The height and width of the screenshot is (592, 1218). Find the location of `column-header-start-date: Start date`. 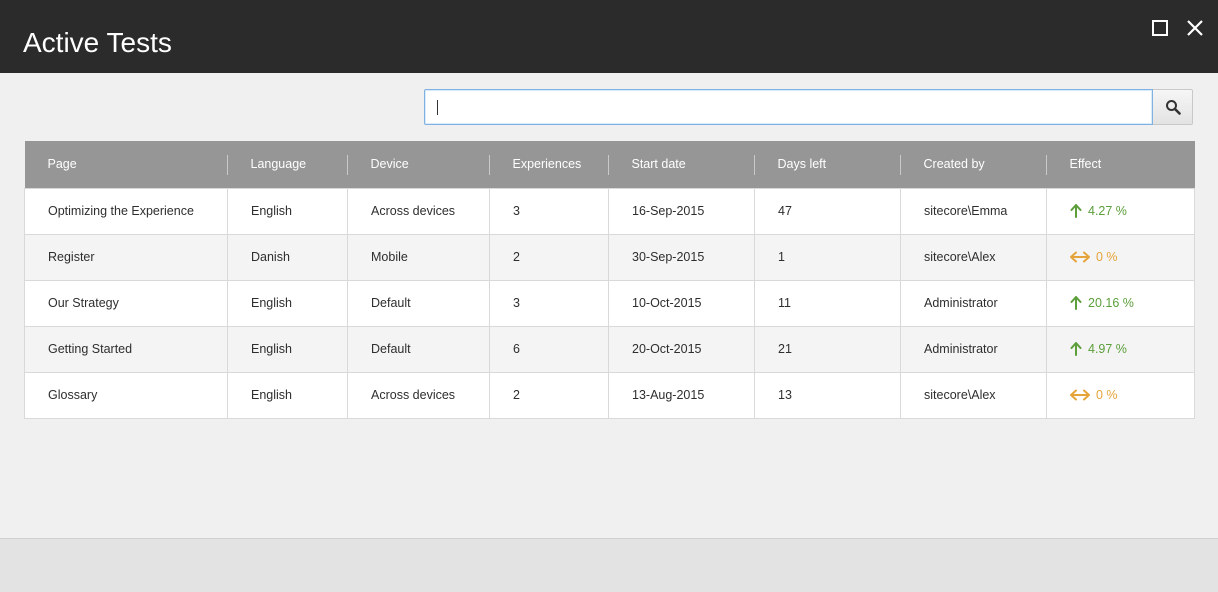

column-header-start-date: Start date is located at coordinates (682, 164).